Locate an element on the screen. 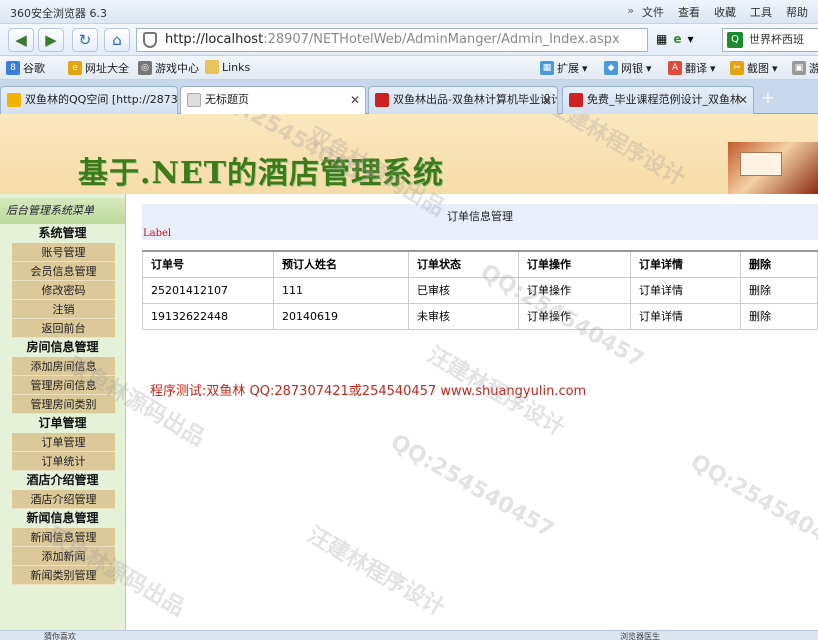 The height and width of the screenshot is (640, 818). ext-label: 网银 is located at coordinates (632, 68).